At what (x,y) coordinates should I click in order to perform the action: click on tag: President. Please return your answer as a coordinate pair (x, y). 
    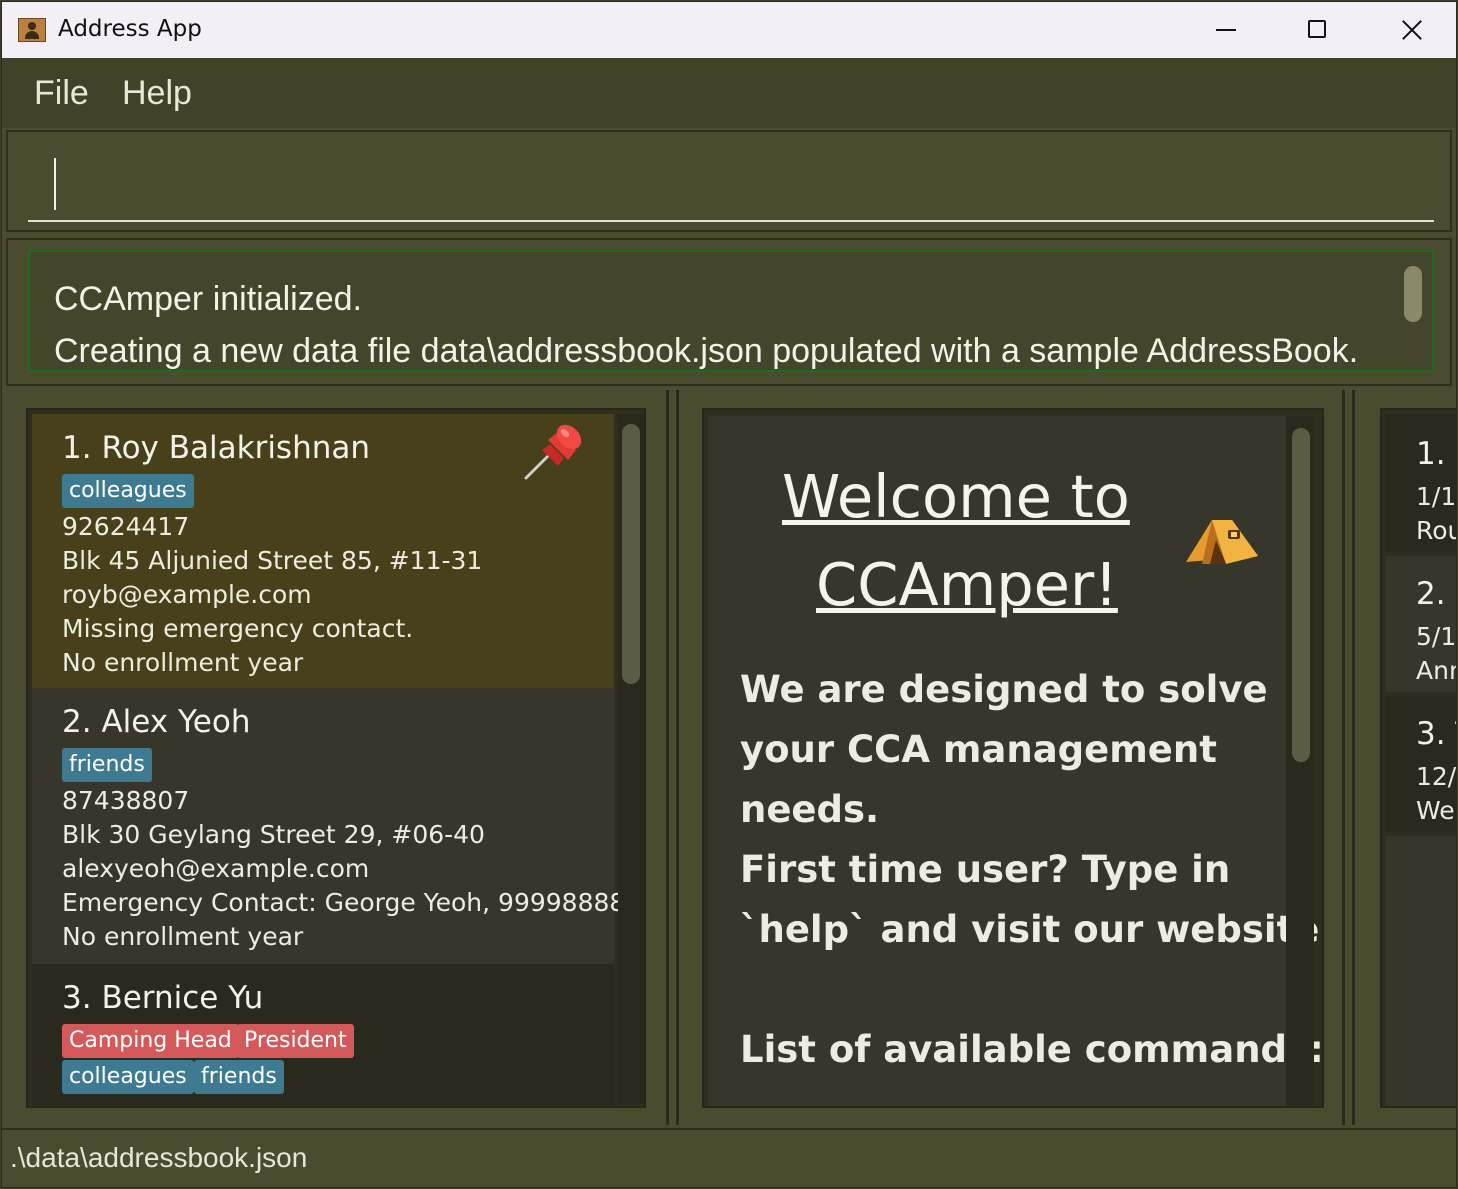
    Looking at the image, I should click on (295, 1041).